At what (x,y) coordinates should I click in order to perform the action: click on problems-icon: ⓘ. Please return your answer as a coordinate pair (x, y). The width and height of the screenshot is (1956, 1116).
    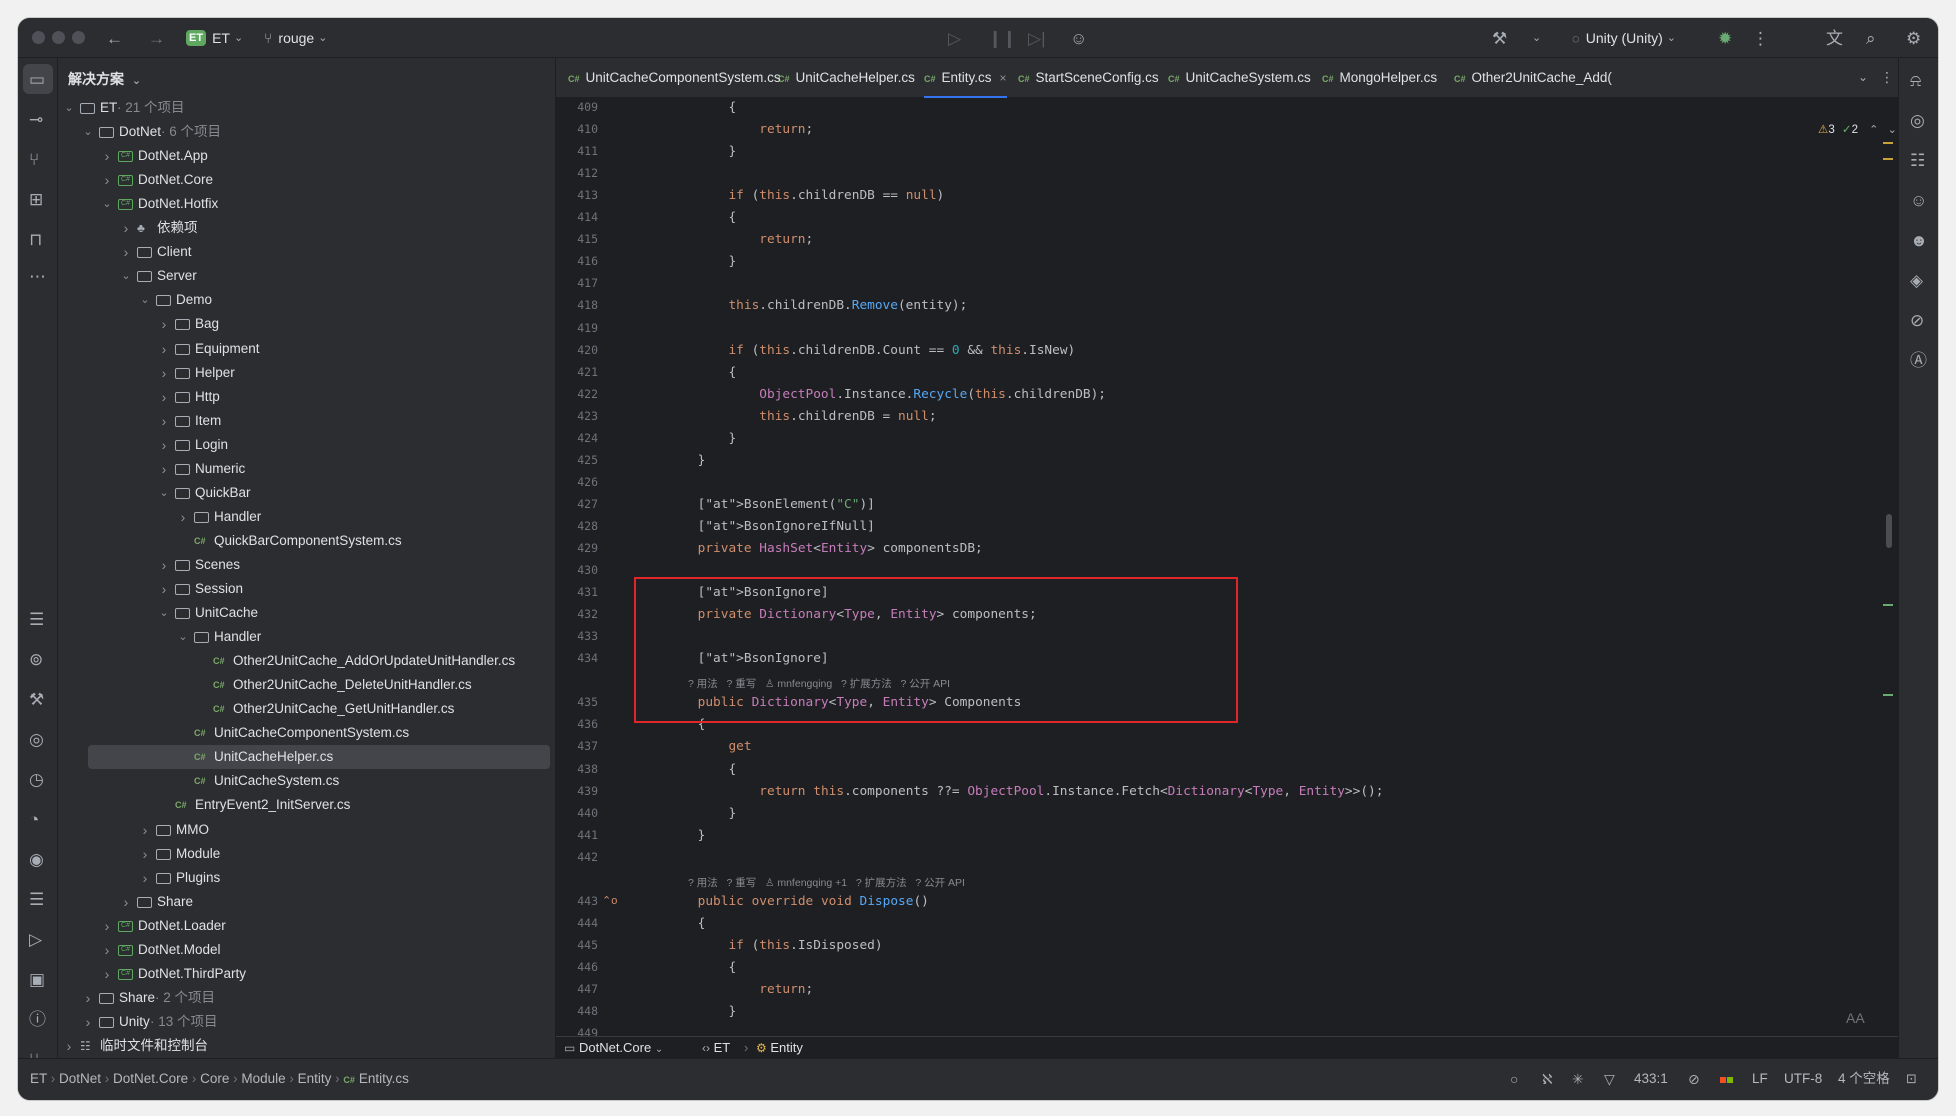
    Looking at the image, I should click on (37, 1019).